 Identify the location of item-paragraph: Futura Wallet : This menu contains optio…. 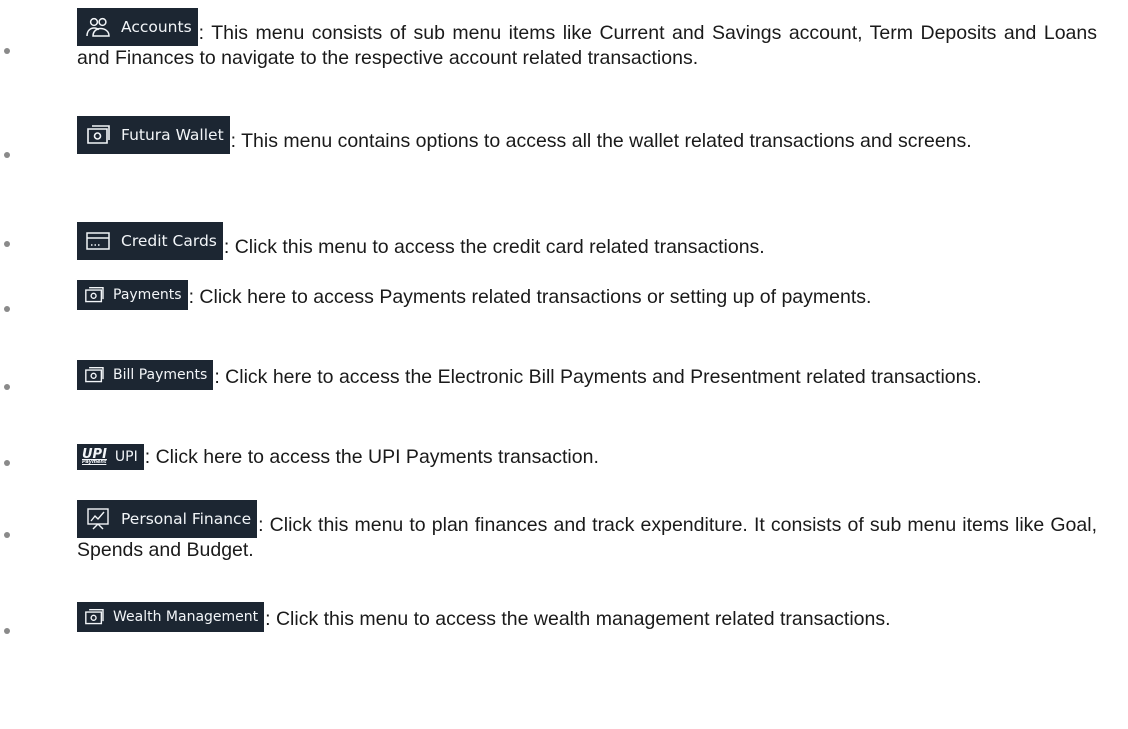
(587, 135).